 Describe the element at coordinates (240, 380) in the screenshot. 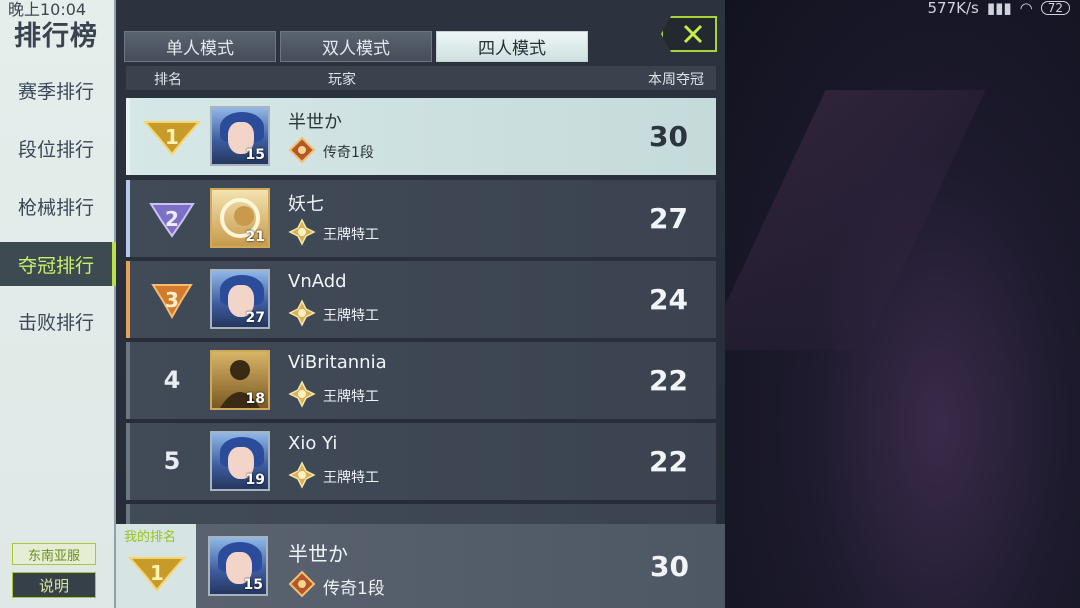

I see `avatar: 18` at that location.